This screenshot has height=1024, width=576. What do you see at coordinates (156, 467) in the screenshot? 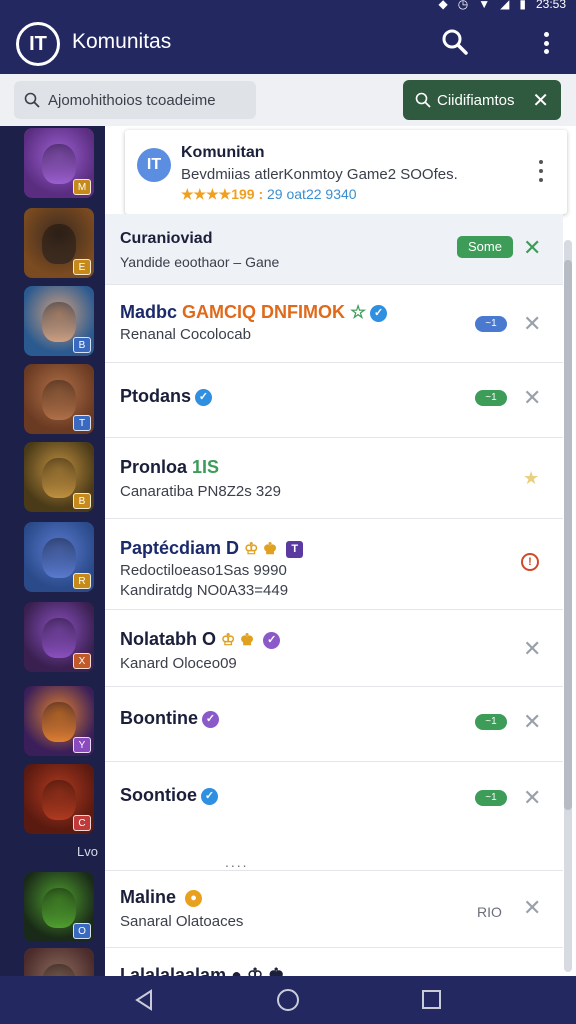
I see `name-part: Pronloa` at bounding box center [156, 467].